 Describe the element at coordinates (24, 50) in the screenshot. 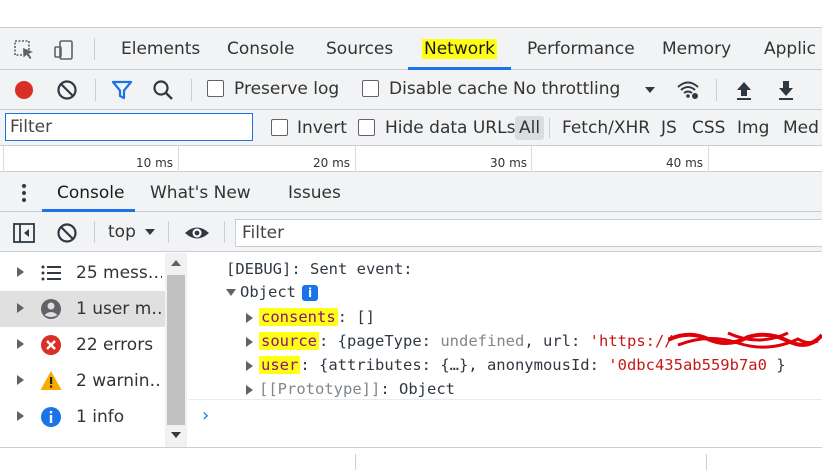

I see `inspect-element-icon` at that location.